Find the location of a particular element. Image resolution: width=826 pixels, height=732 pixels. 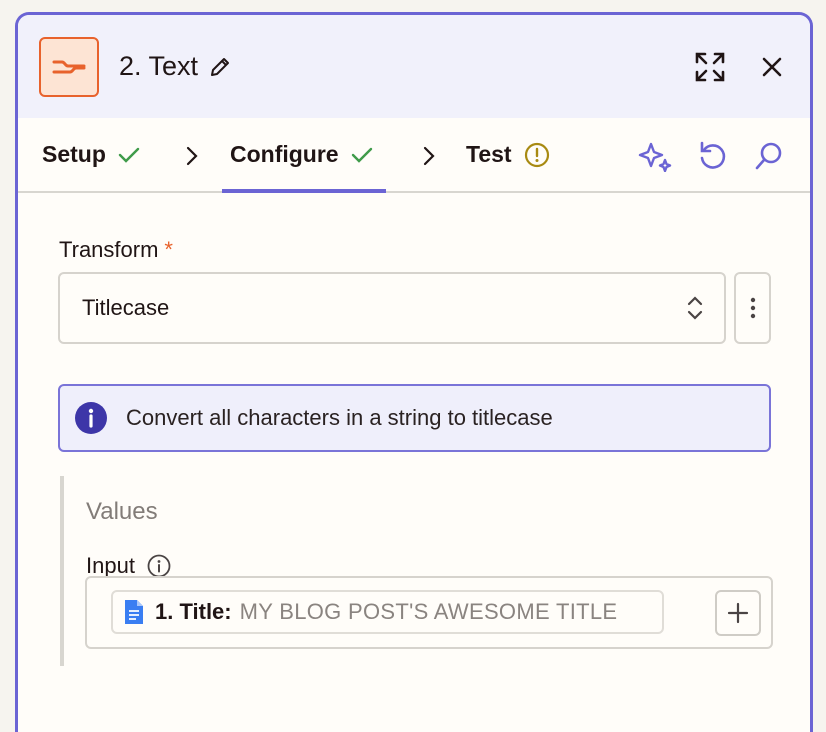

pill-value: MY BLOG POST'S AWESOME TITLE is located at coordinates (428, 611).